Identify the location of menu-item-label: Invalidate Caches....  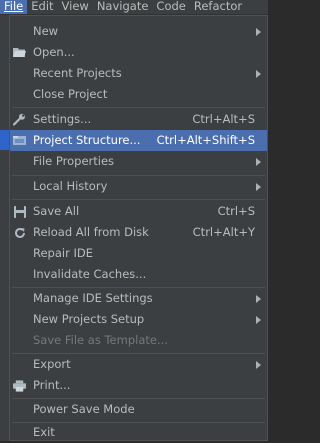
(90, 274).